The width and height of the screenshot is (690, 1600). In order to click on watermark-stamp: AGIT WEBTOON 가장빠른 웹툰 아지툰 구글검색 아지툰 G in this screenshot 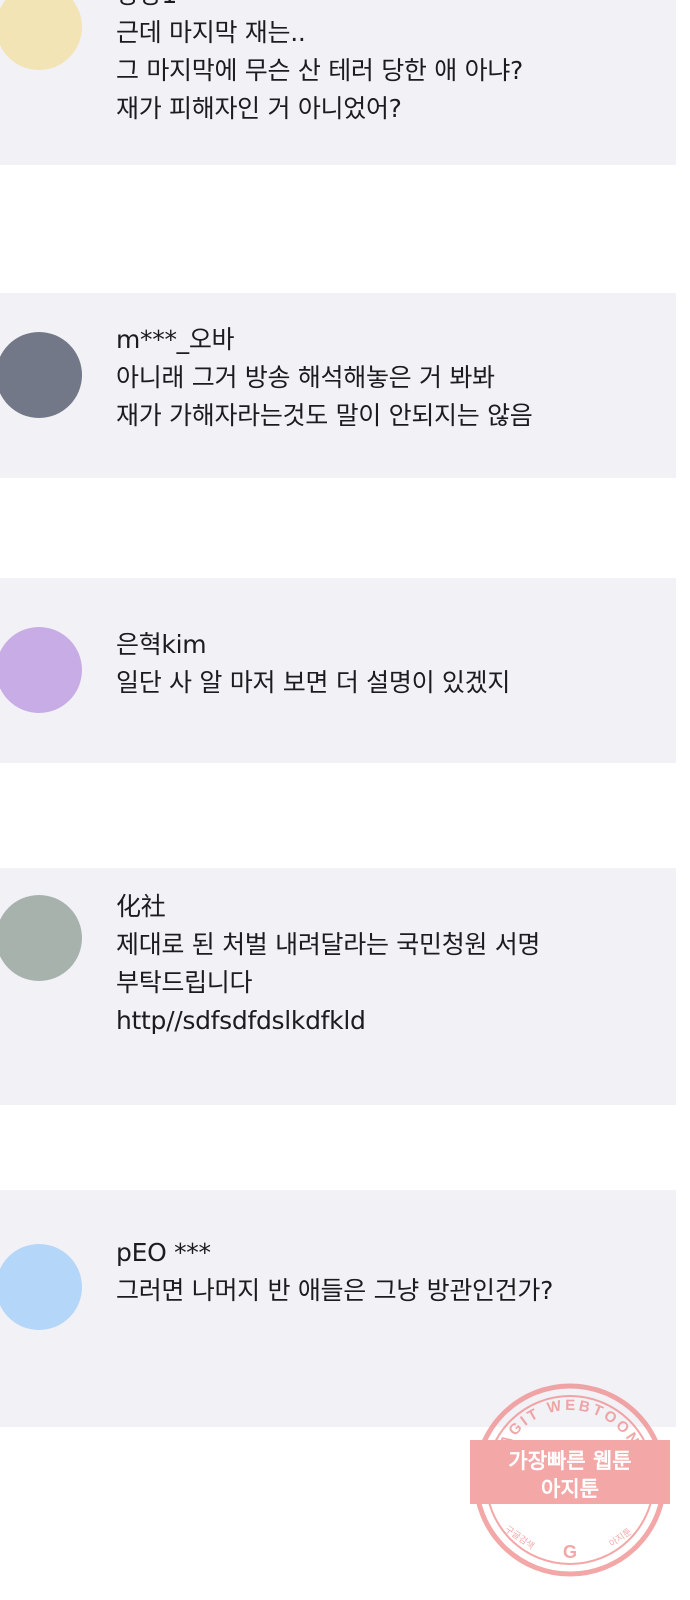, I will do `click(570, 1480)`.